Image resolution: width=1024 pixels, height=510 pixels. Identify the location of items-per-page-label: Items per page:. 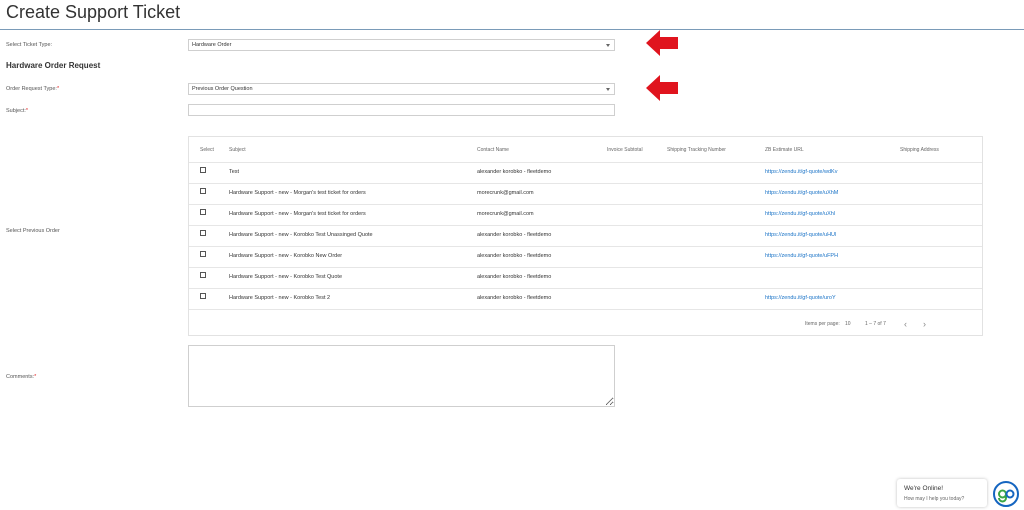
(822, 324).